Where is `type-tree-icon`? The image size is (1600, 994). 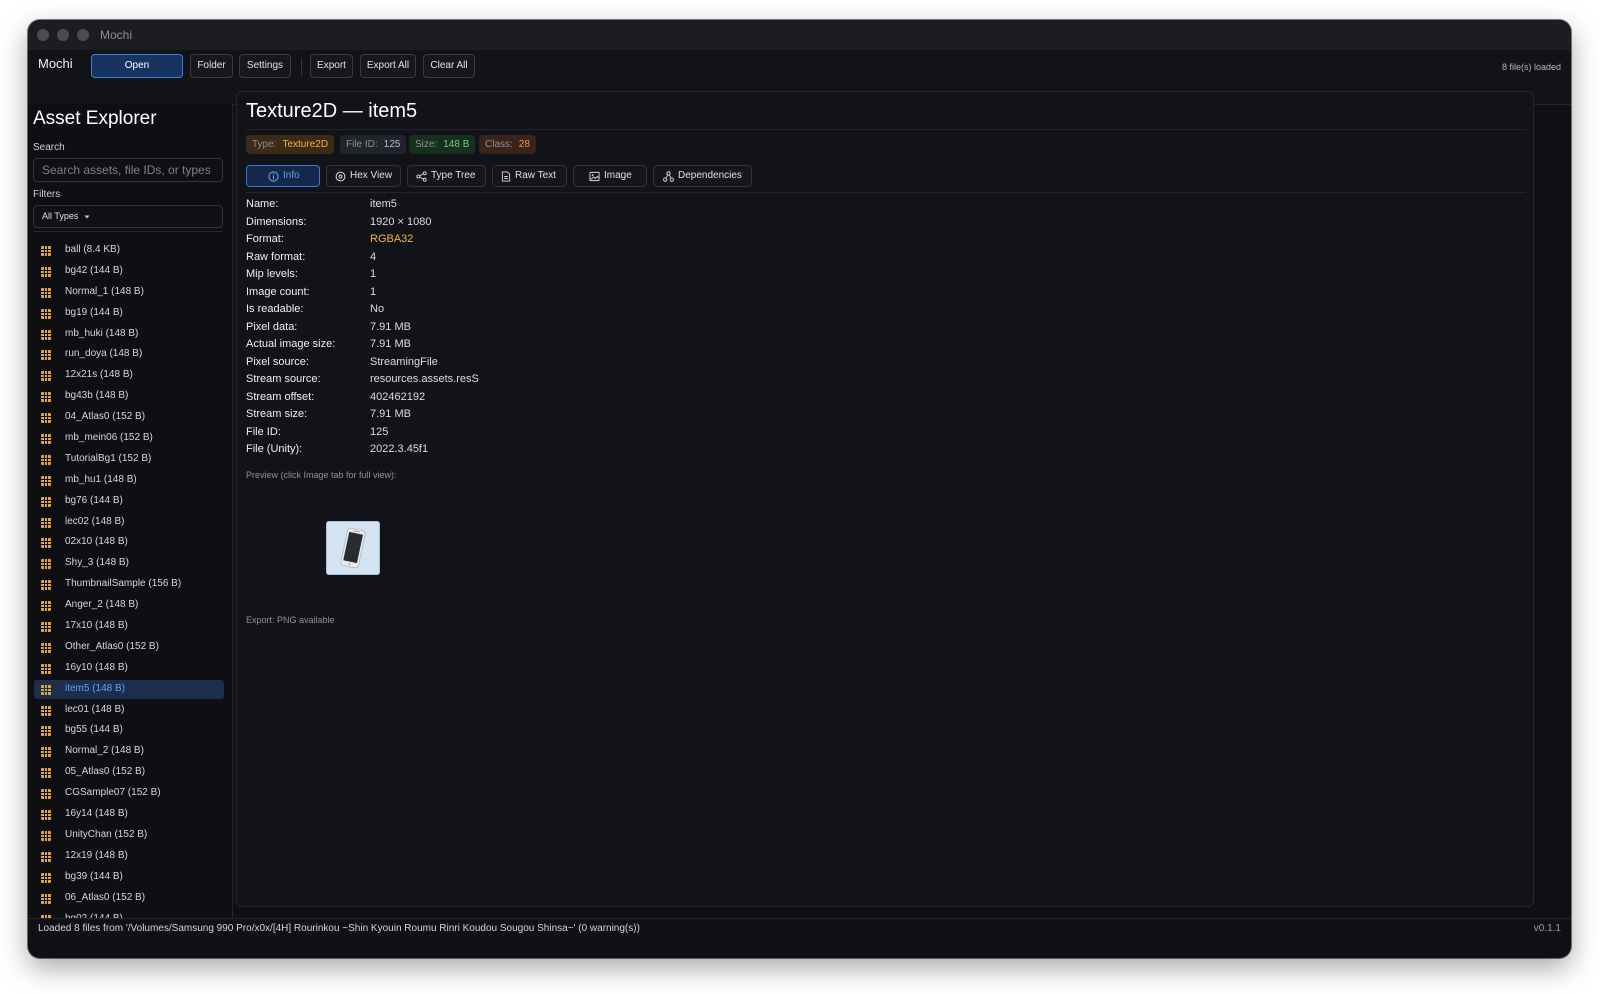 type-tree-icon is located at coordinates (421, 176).